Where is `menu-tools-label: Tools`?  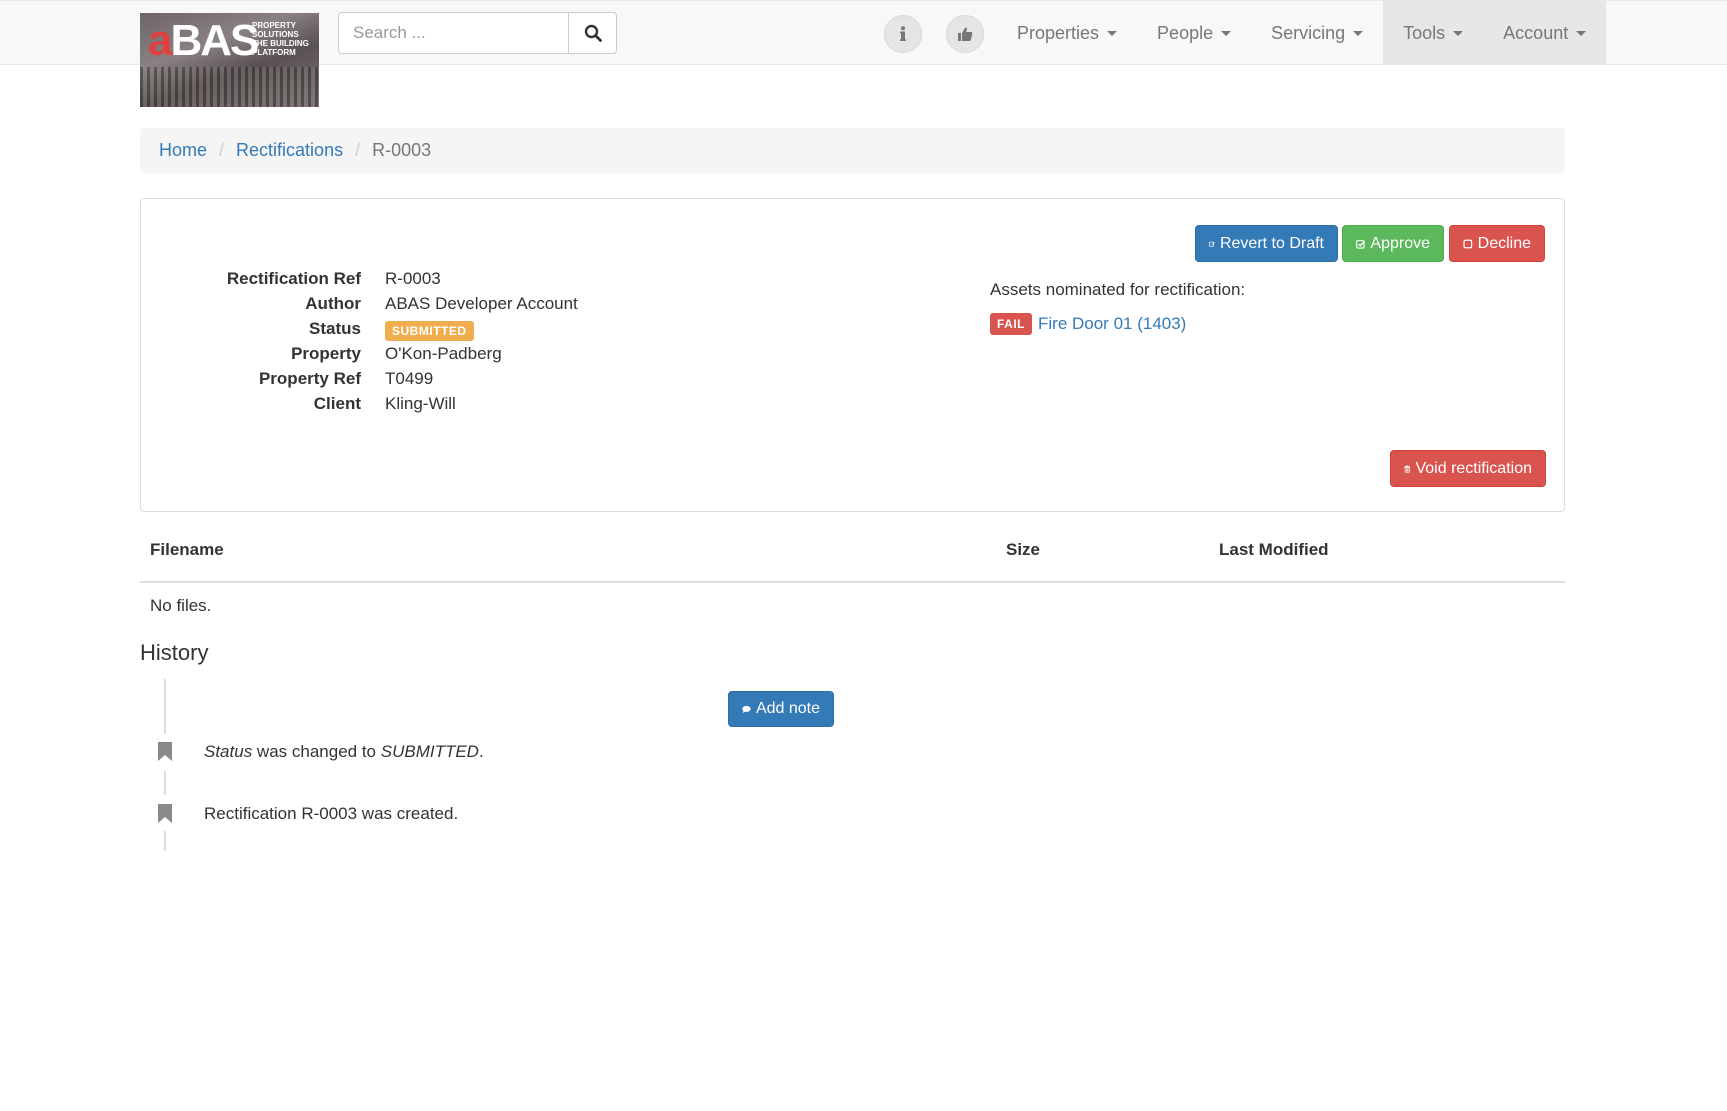
menu-tools-label: Tools is located at coordinates (1424, 32).